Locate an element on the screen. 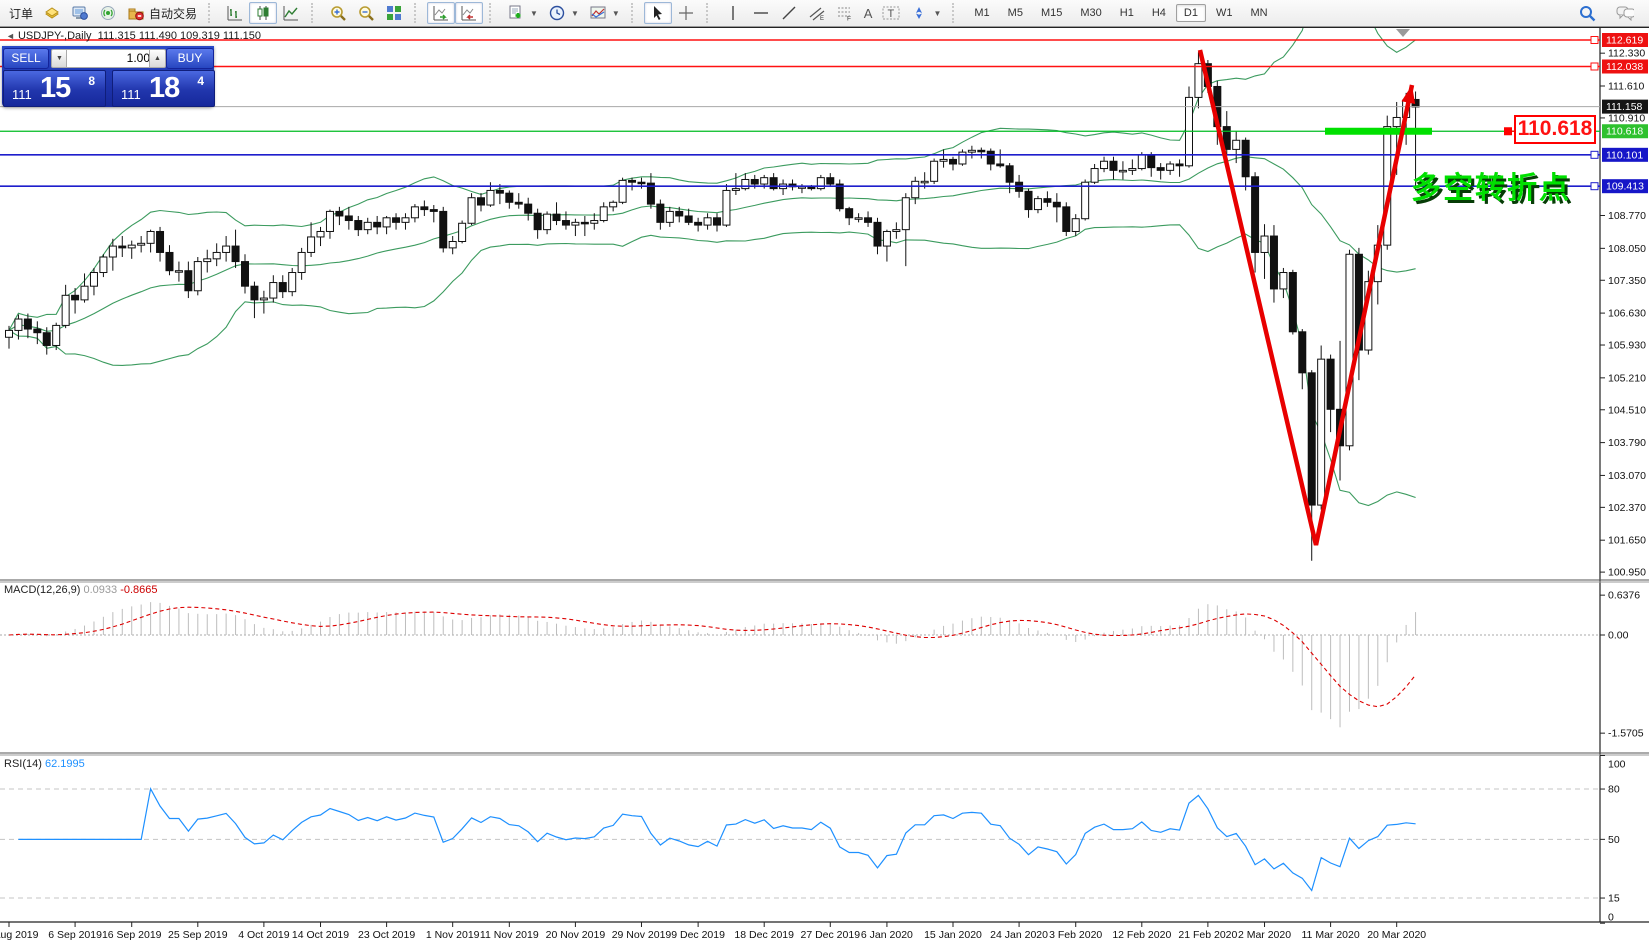 The image size is (1649, 947). date-tick-label: 15 Jan 2020 is located at coordinates (953, 935).